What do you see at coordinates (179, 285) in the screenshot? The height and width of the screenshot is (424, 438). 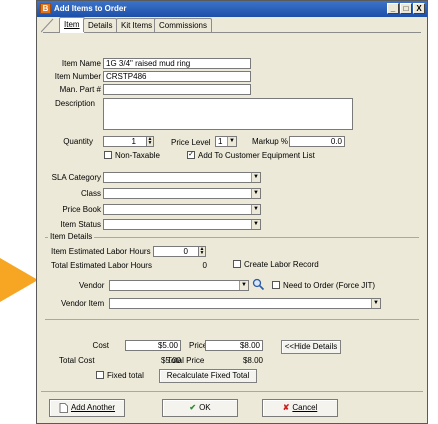 I see `vendor-select: ▼` at bounding box center [179, 285].